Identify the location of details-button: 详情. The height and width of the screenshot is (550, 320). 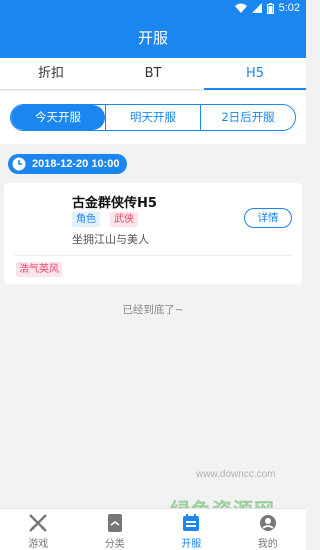
(268, 218).